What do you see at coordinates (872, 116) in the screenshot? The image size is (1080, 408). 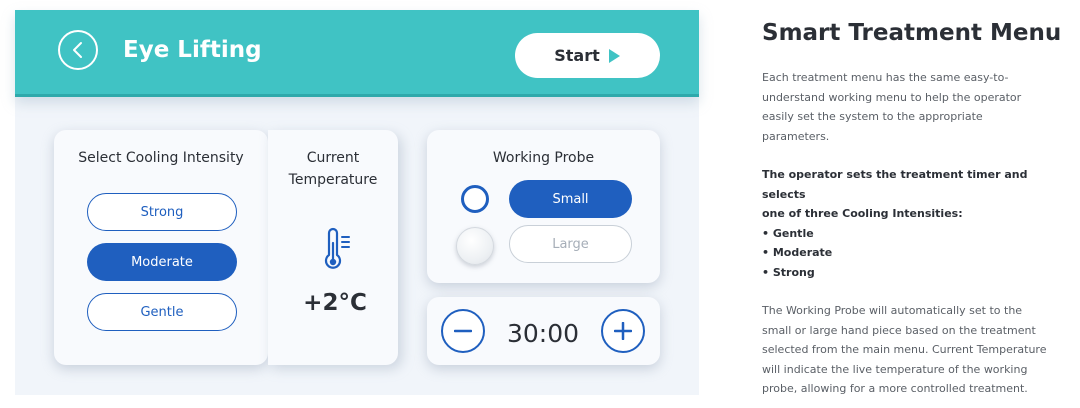 I see `description-intro-line: easily set the system to the appropriate` at bounding box center [872, 116].